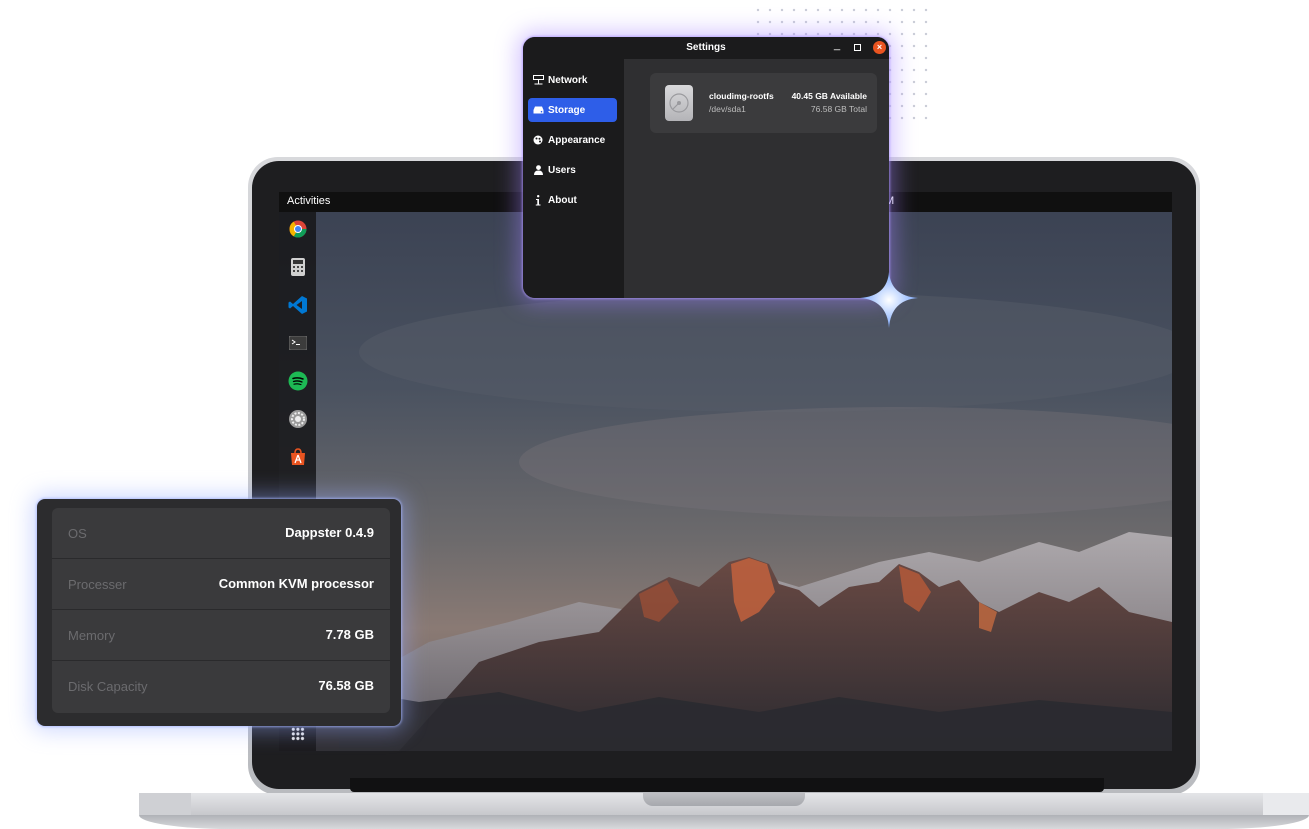  I want to click on app-store-icon, so click(298, 457).